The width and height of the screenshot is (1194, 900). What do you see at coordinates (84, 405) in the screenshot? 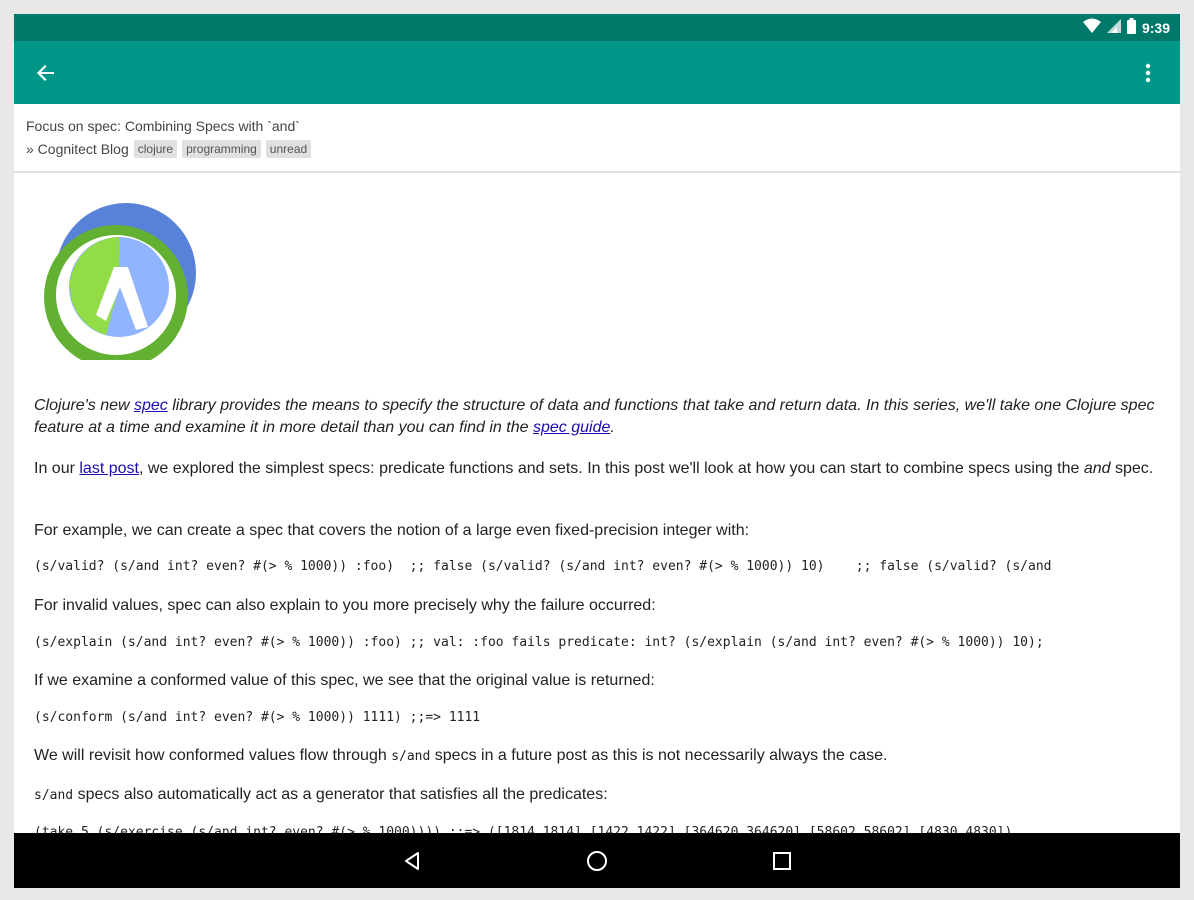
I see `intro-text-1: Clojure's new` at bounding box center [84, 405].